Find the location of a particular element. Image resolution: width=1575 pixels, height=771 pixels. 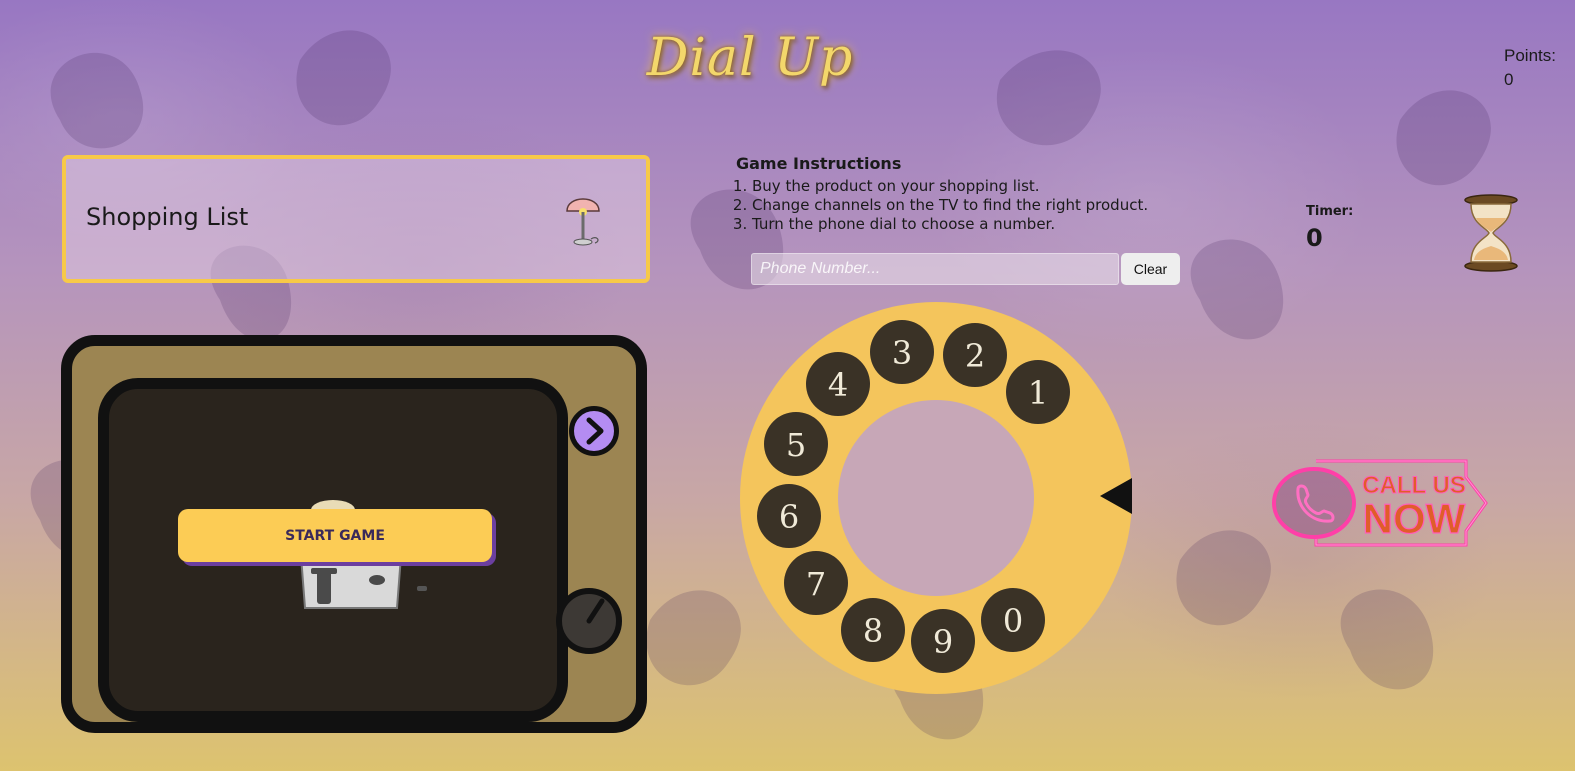

clear-button: Clear is located at coordinates (1150, 269).